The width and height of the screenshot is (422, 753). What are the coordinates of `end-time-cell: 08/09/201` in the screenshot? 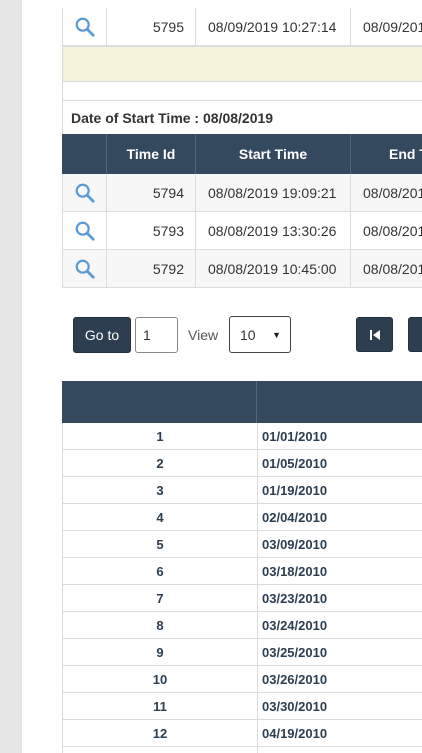 It's located at (386, 26).